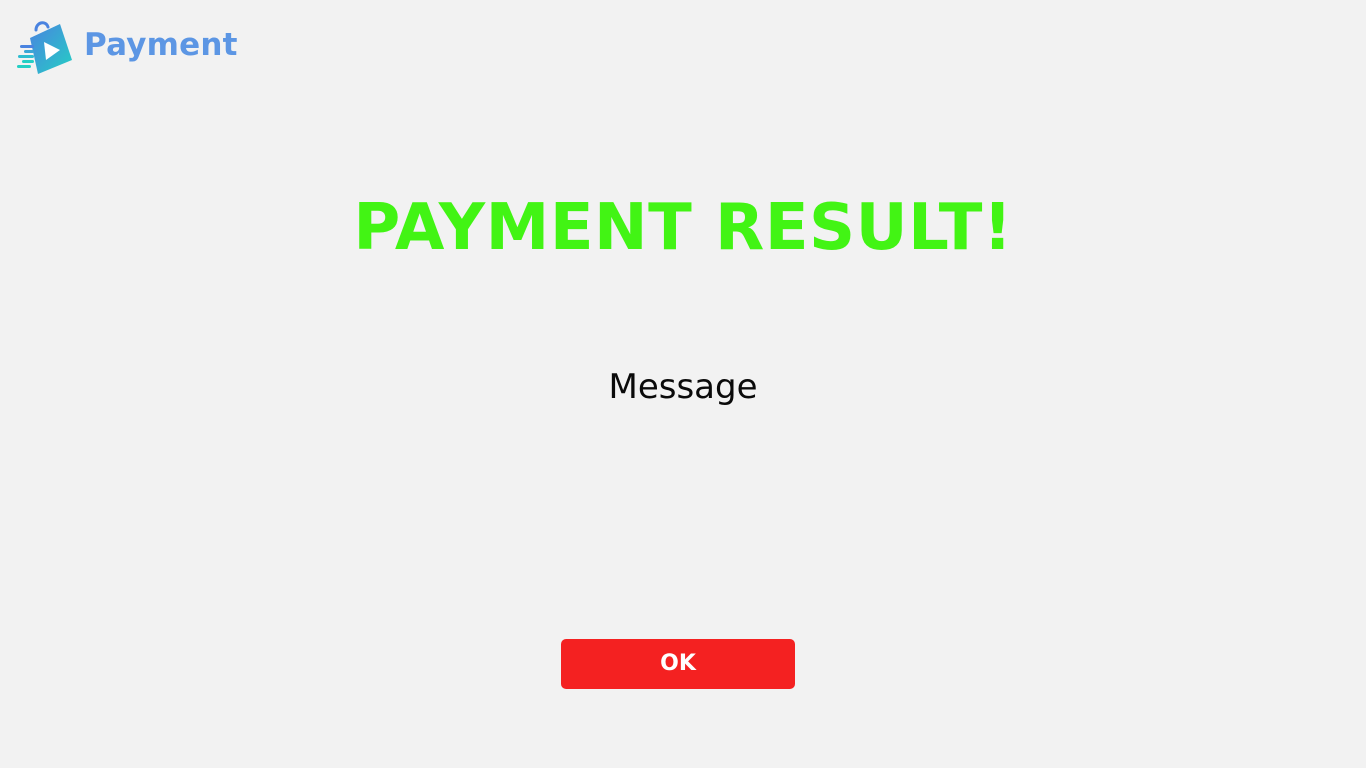 The image size is (1366, 768). Describe the element at coordinates (683, 228) in the screenshot. I see `payment-result-title: PAYMENT RESULT!` at that location.